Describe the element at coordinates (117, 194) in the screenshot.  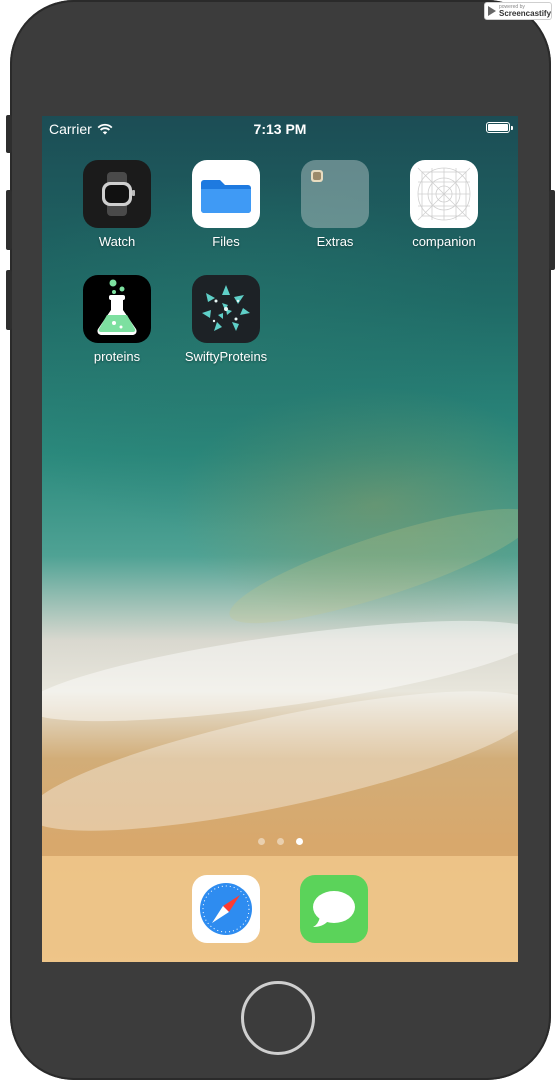
I see `watch-app-icon` at that location.